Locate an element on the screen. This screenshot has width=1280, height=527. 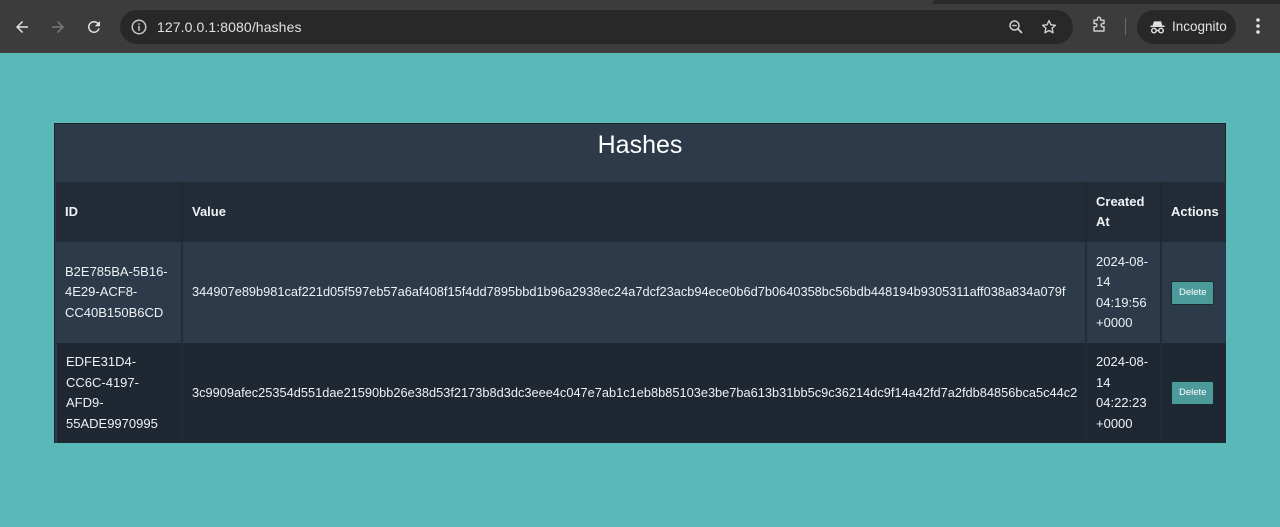
tab-strip is located at coordinates (640, 2).